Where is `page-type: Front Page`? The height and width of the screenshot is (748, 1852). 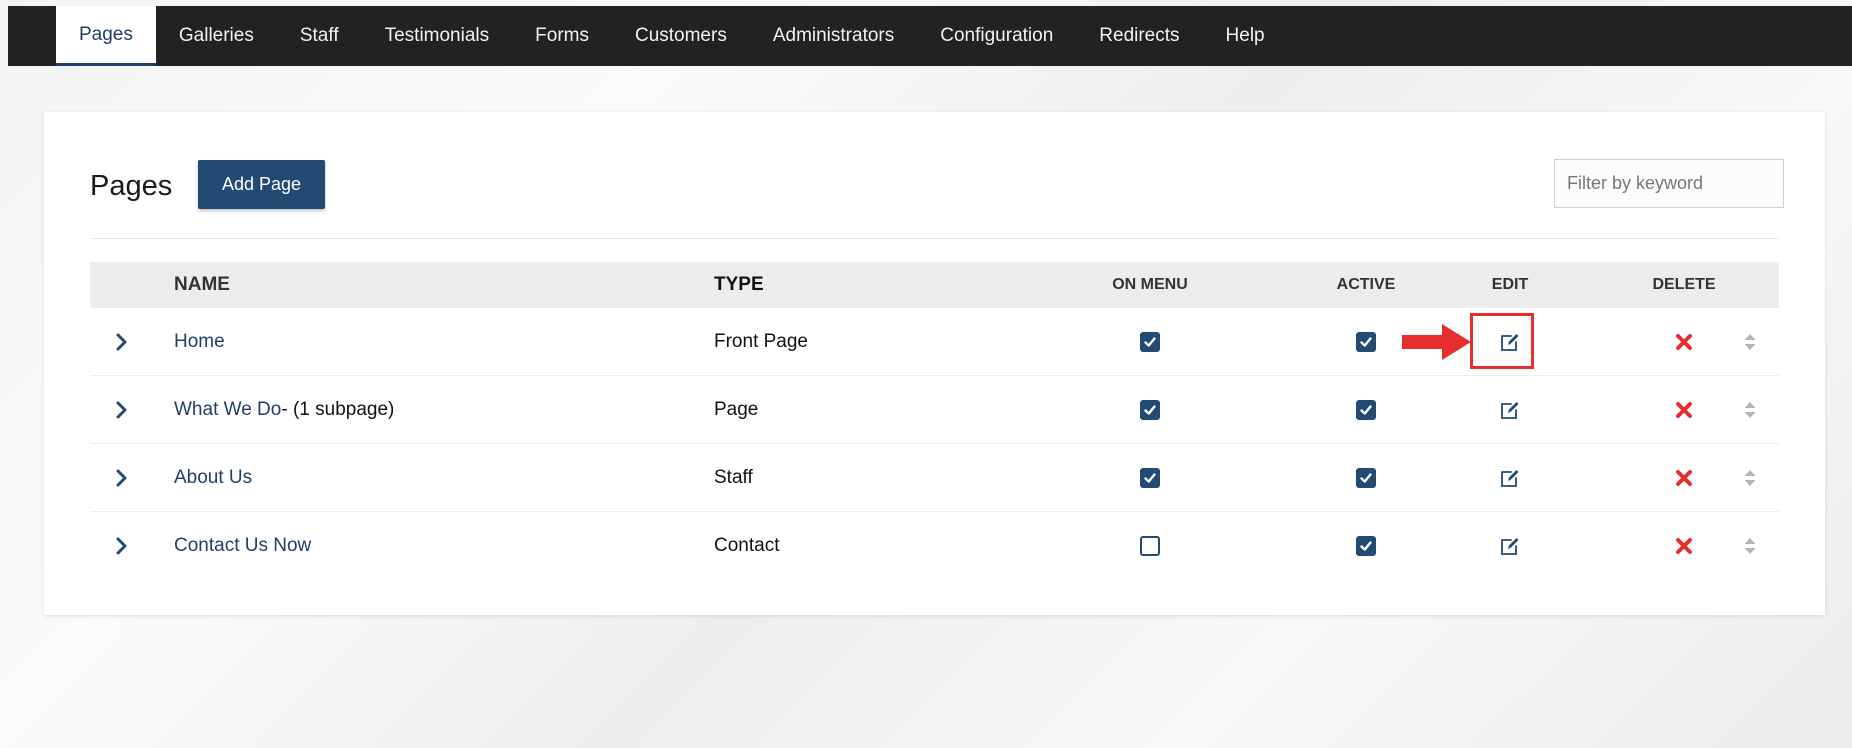 page-type: Front Page is located at coordinates (761, 341).